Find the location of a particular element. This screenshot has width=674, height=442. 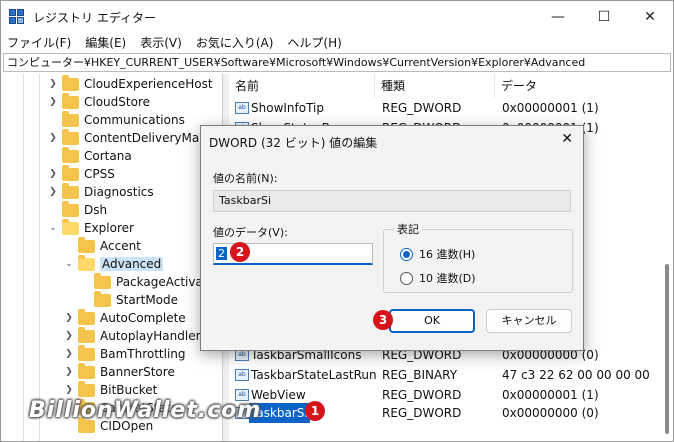

value-name: ShowInfoTip is located at coordinates (288, 108).